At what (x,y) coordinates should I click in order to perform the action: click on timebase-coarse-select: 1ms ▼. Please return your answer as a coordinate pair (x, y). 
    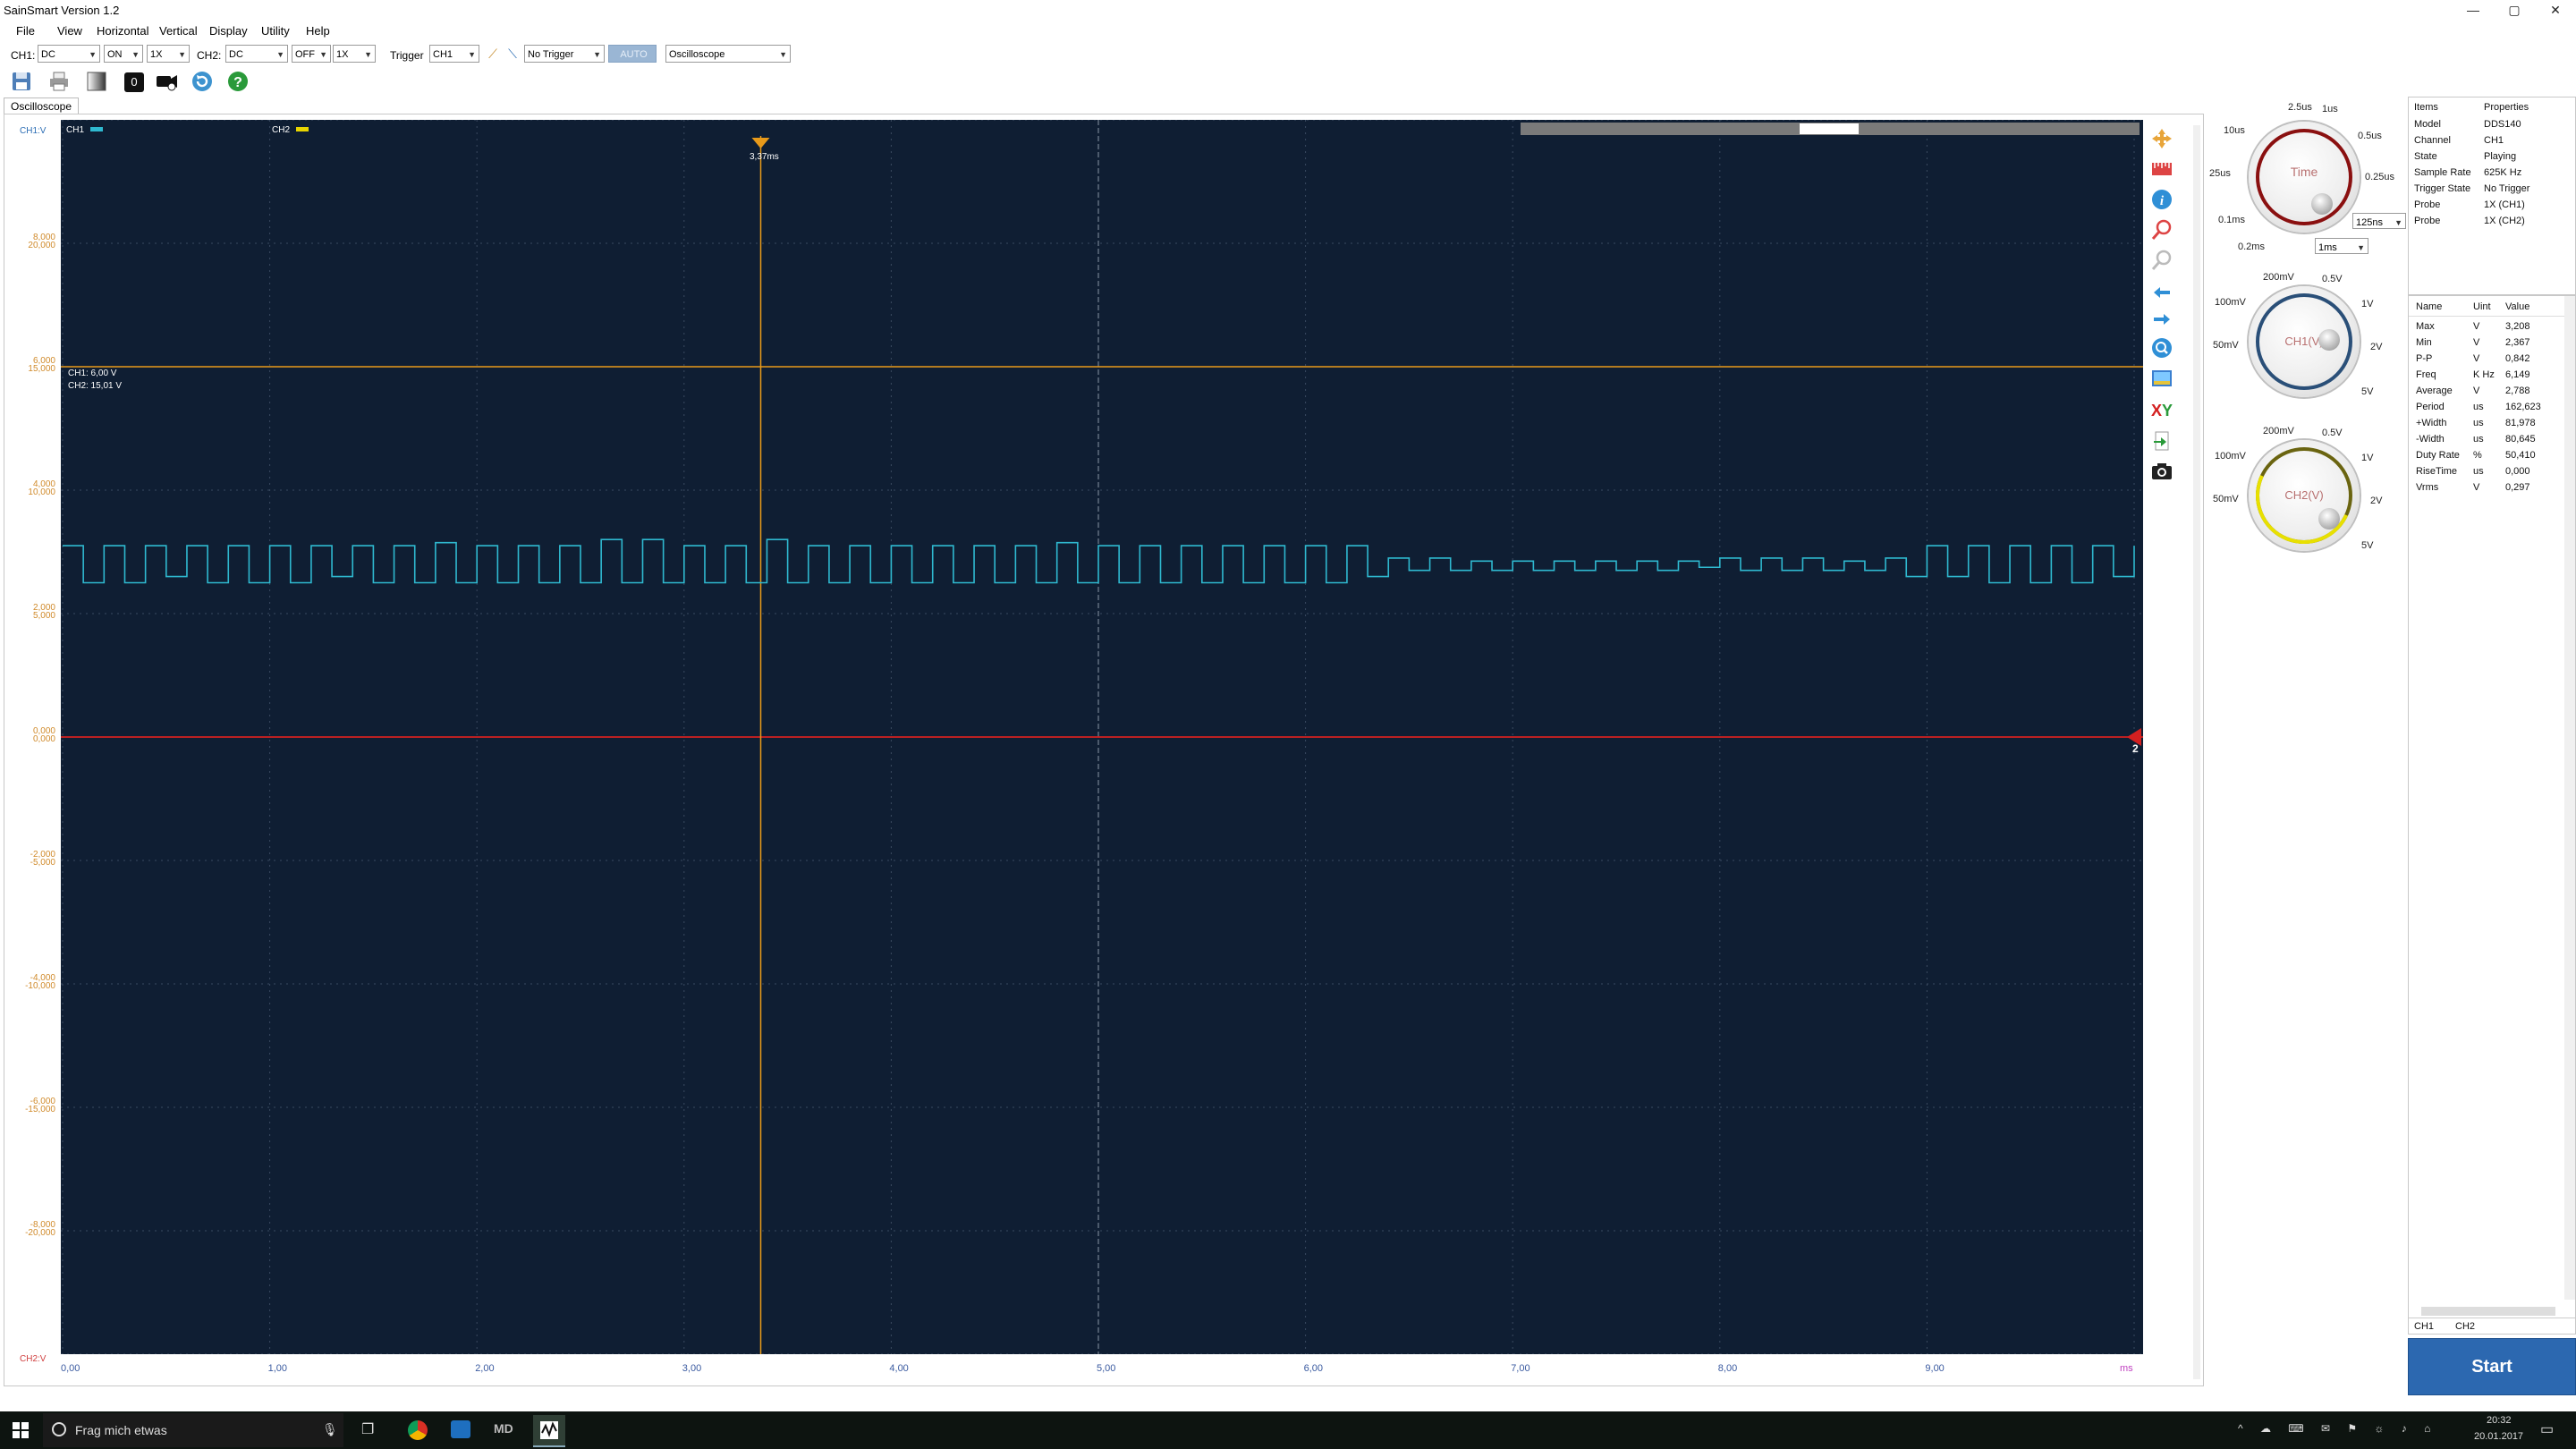
    Looking at the image, I should click on (2341, 246).